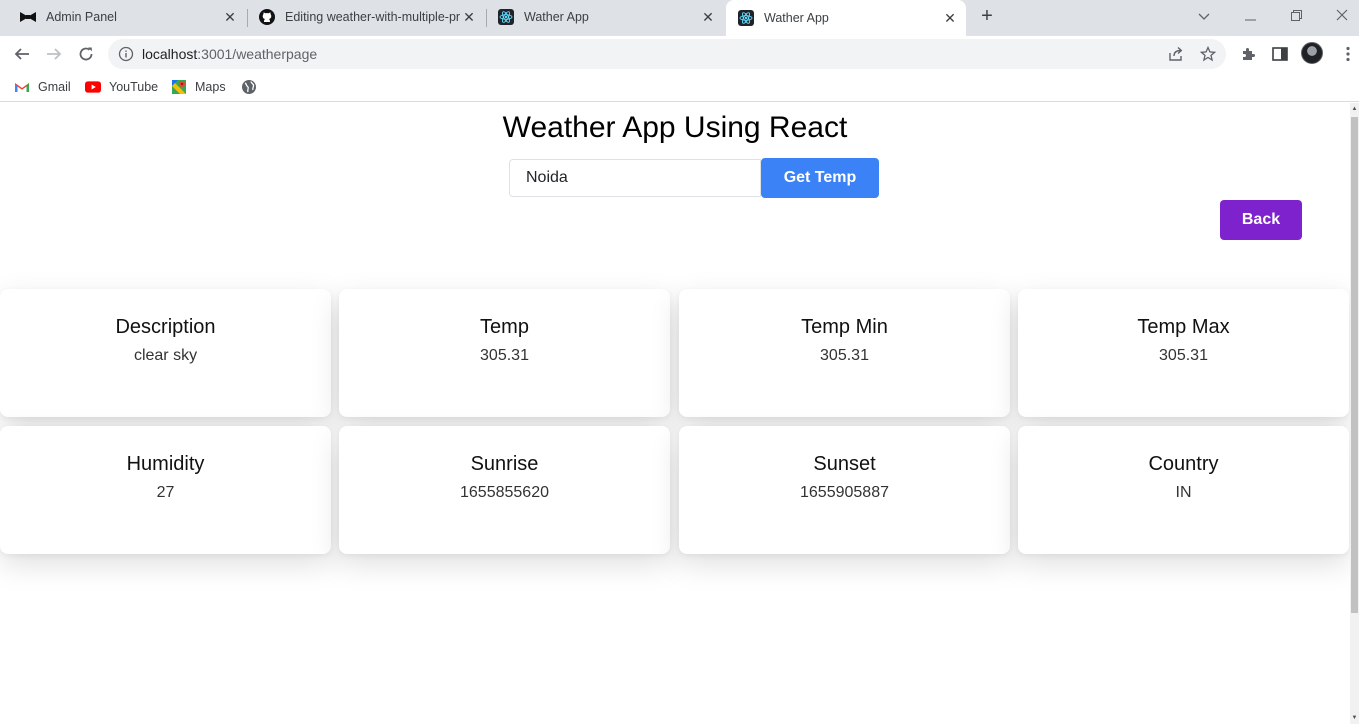  What do you see at coordinates (504, 464) in the screenshot?
I see `card-label: Sunrise` at bounding box center [504, 464].